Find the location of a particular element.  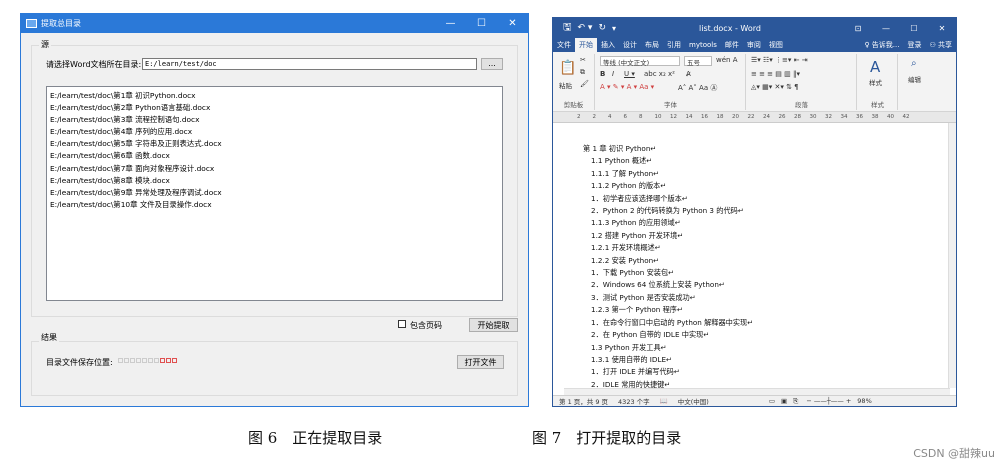

file-list-item: E:/learn/test/doc\第9章 异常处理及程序调试.docx is located at coordinates (274, 193).